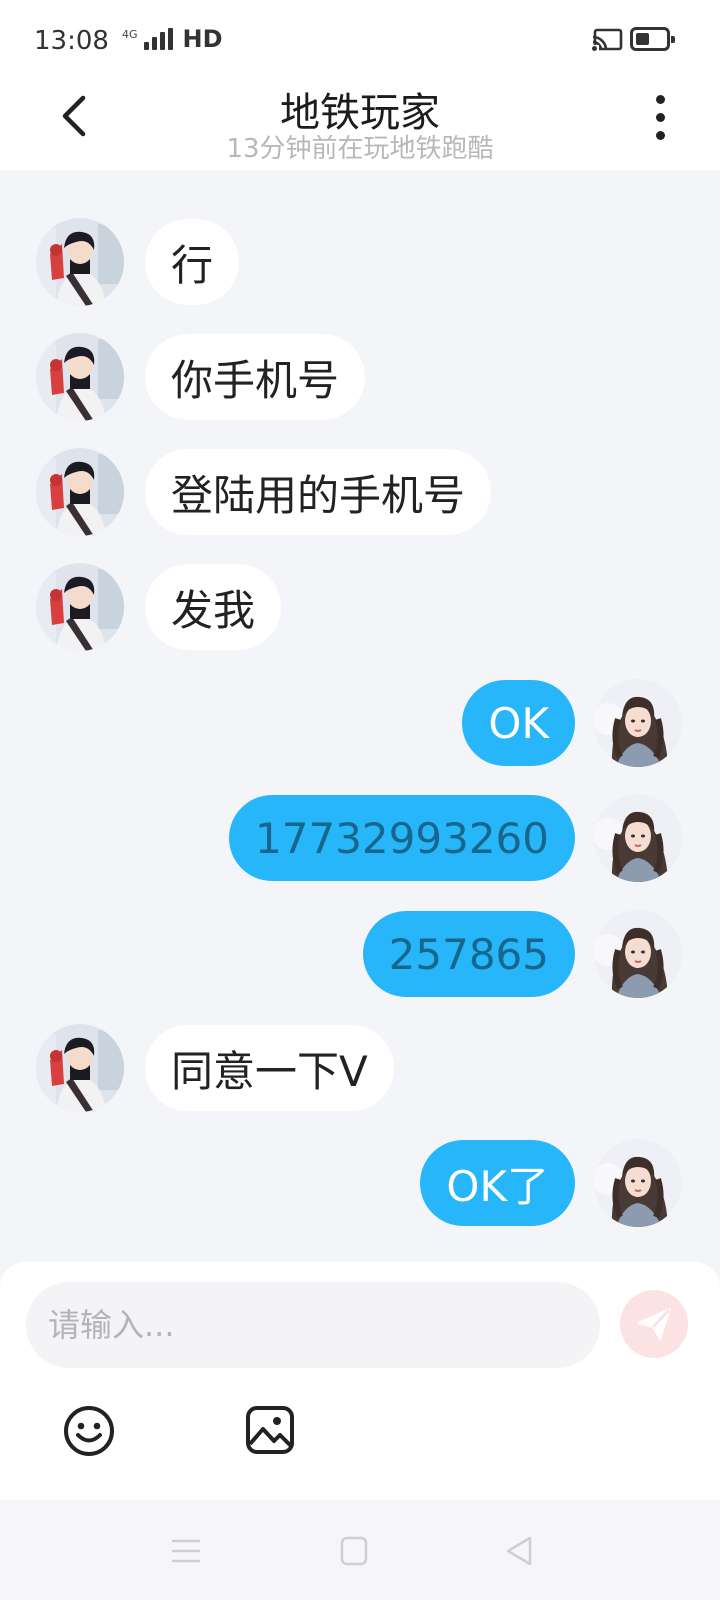  Describe the element at coordinates (130, 34) in the screenshot. I see `network-type: 4G` at that location.